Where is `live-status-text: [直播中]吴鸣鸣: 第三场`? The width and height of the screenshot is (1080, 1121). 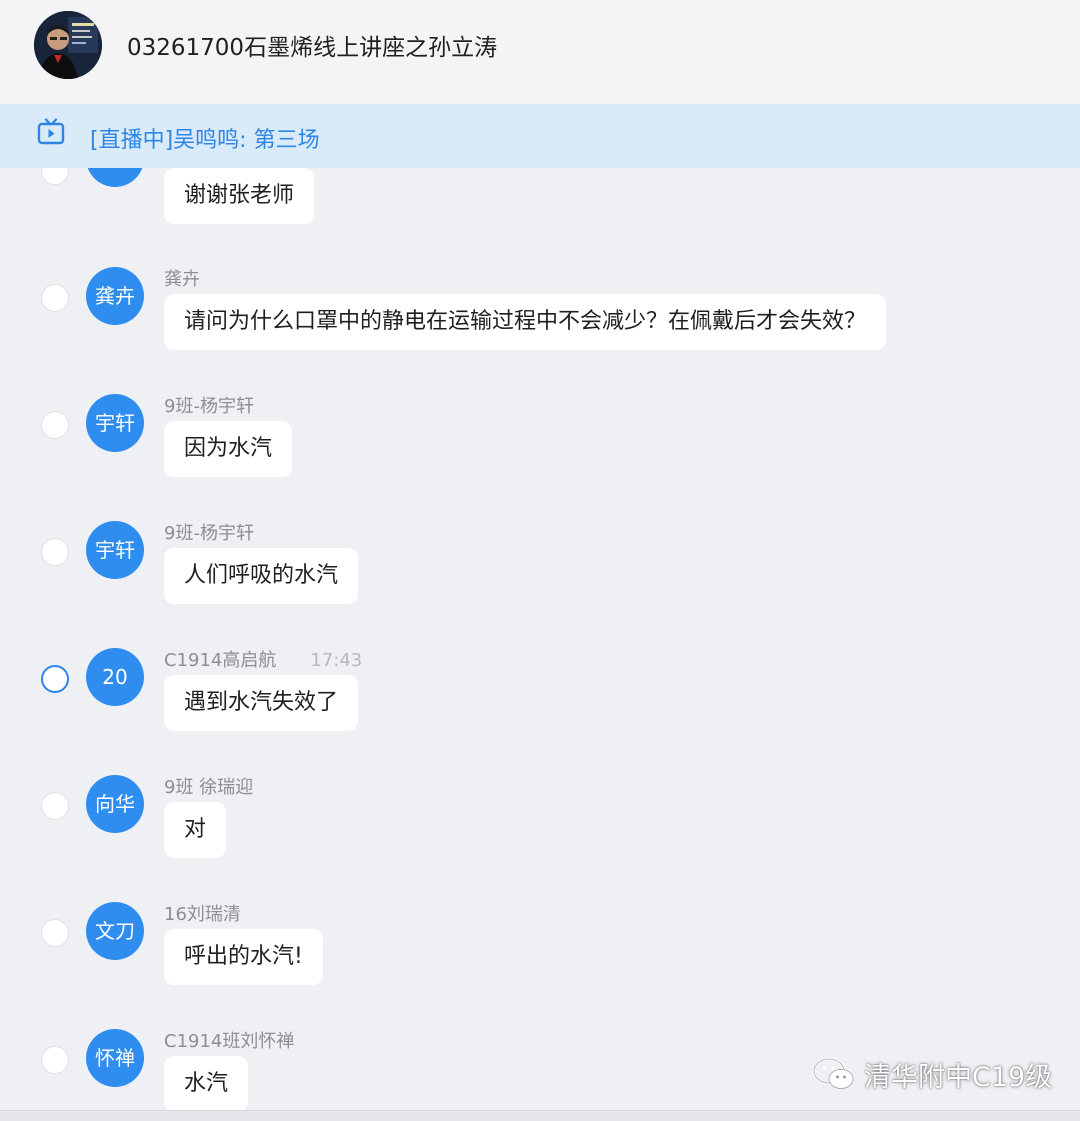
live-status-text: [直播中]吴鸣鸣: 第三场 is located at coordinates (205, 138).